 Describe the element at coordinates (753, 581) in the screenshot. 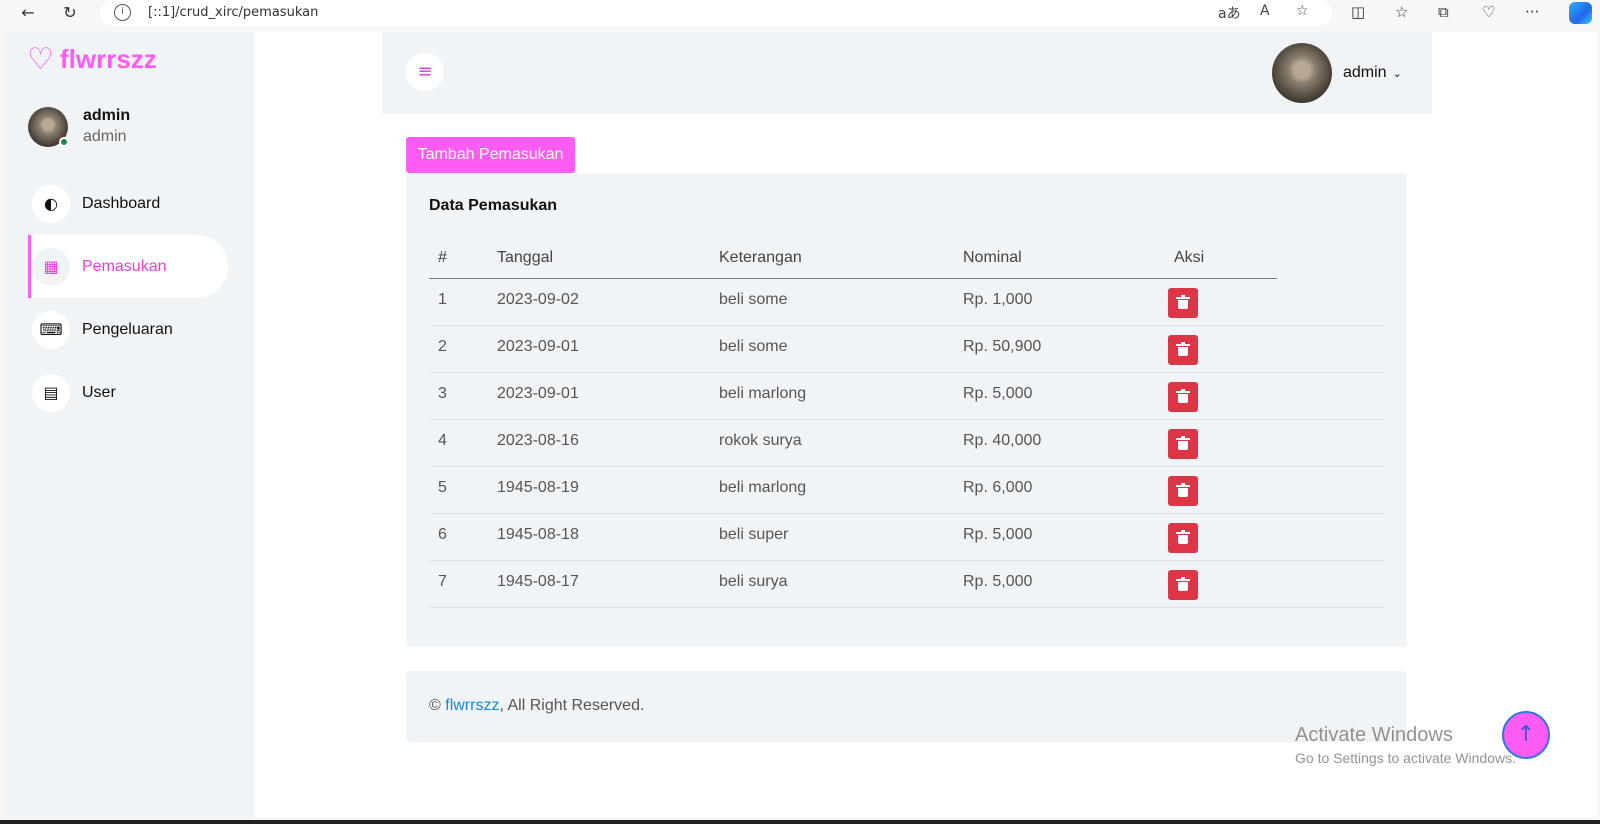

I see `row-description: beli surya` at that location.